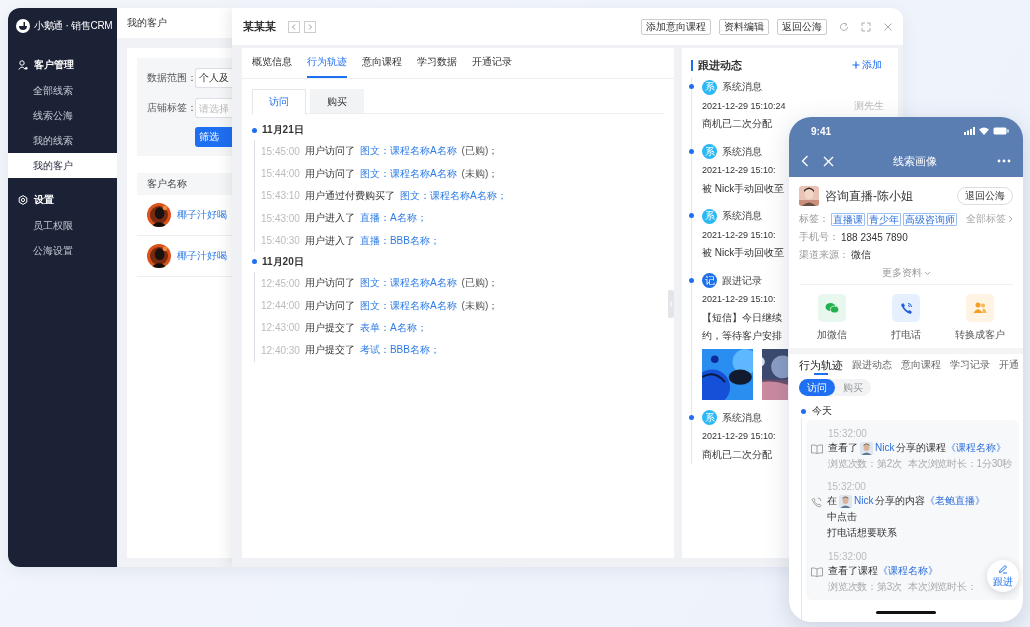  Describe the element at coordinates (437, 63) in the screenshot. I see `tab: 学习数据` at that location.